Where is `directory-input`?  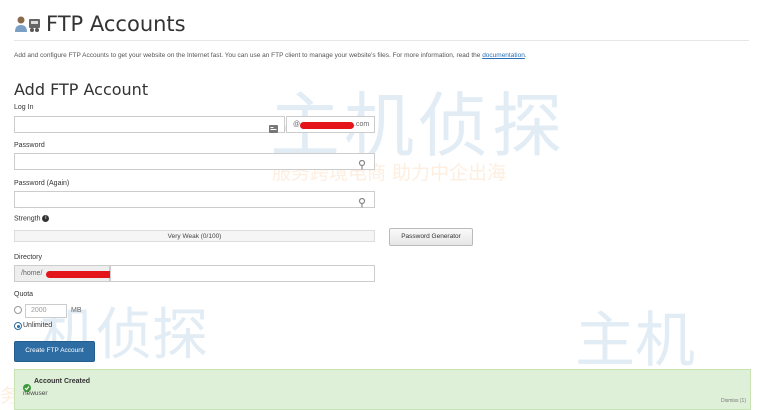
directory-input is located at coordinates (242, 273).